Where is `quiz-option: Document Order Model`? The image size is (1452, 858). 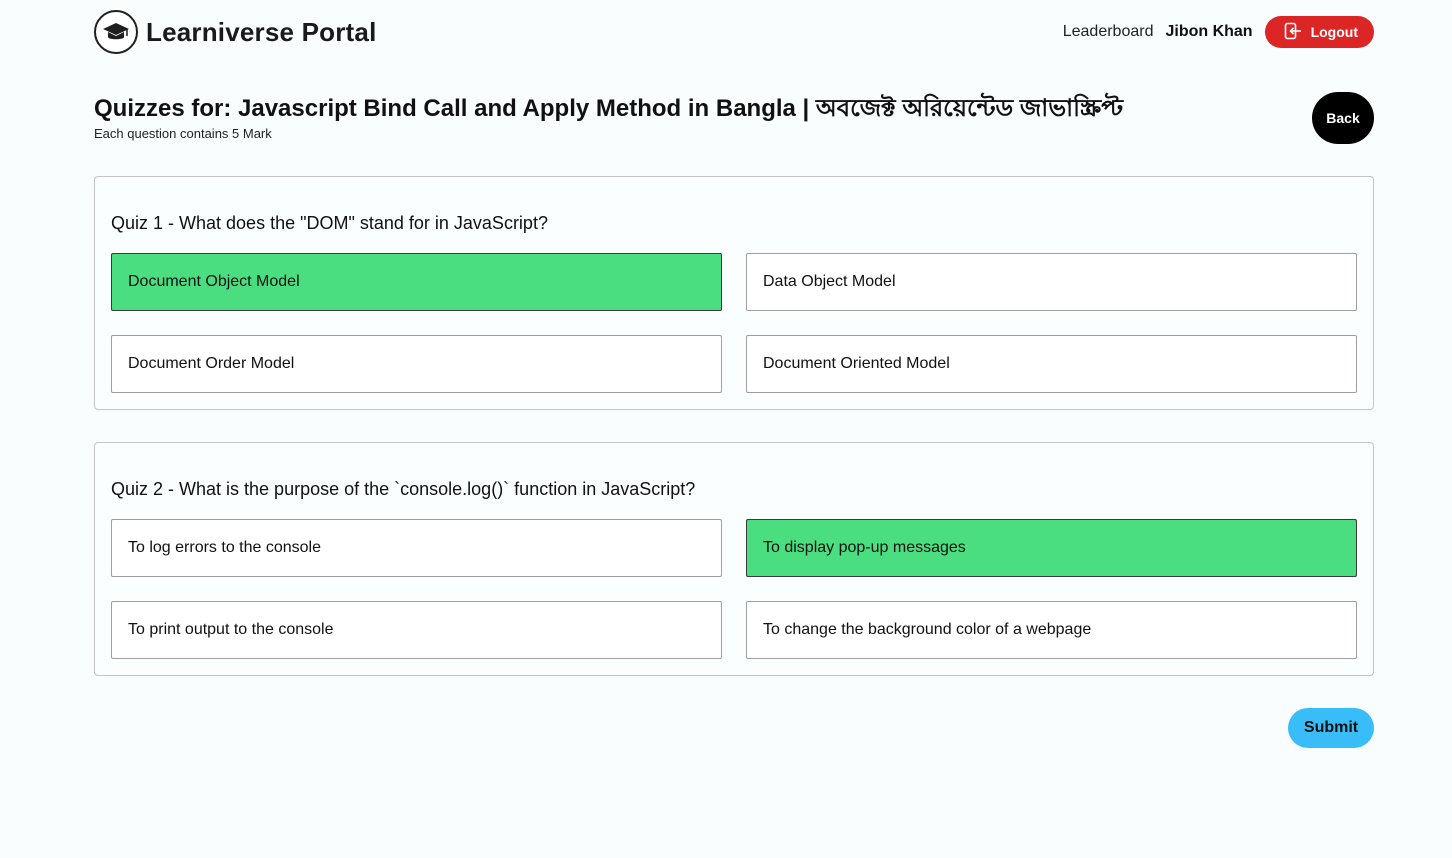 quiz-option: Document Order Model is located at coordinates (416, 364).